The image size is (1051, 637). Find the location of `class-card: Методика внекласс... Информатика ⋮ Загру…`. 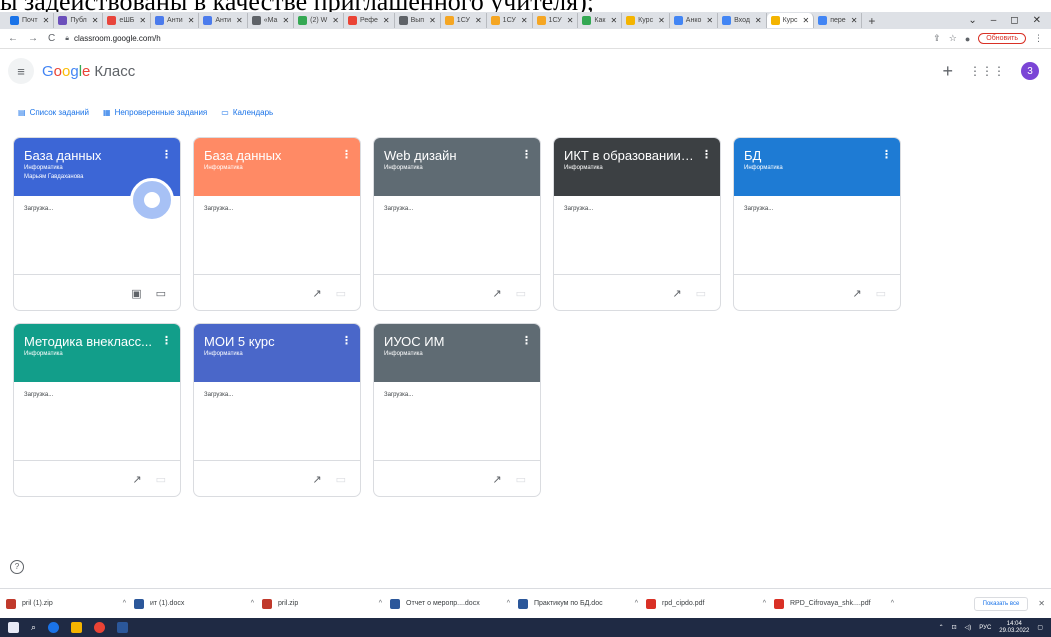

class-card: Методика внекласс... Информатика ⋮ Загру… is located at coordinates (97, 410).